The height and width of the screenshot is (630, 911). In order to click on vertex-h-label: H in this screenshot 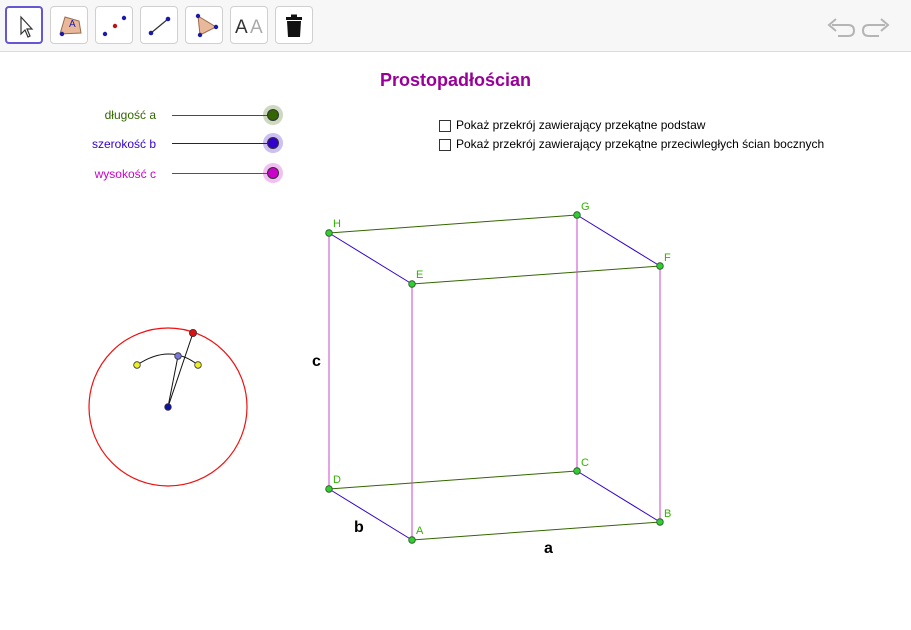, I will do `click(337, 224)`.